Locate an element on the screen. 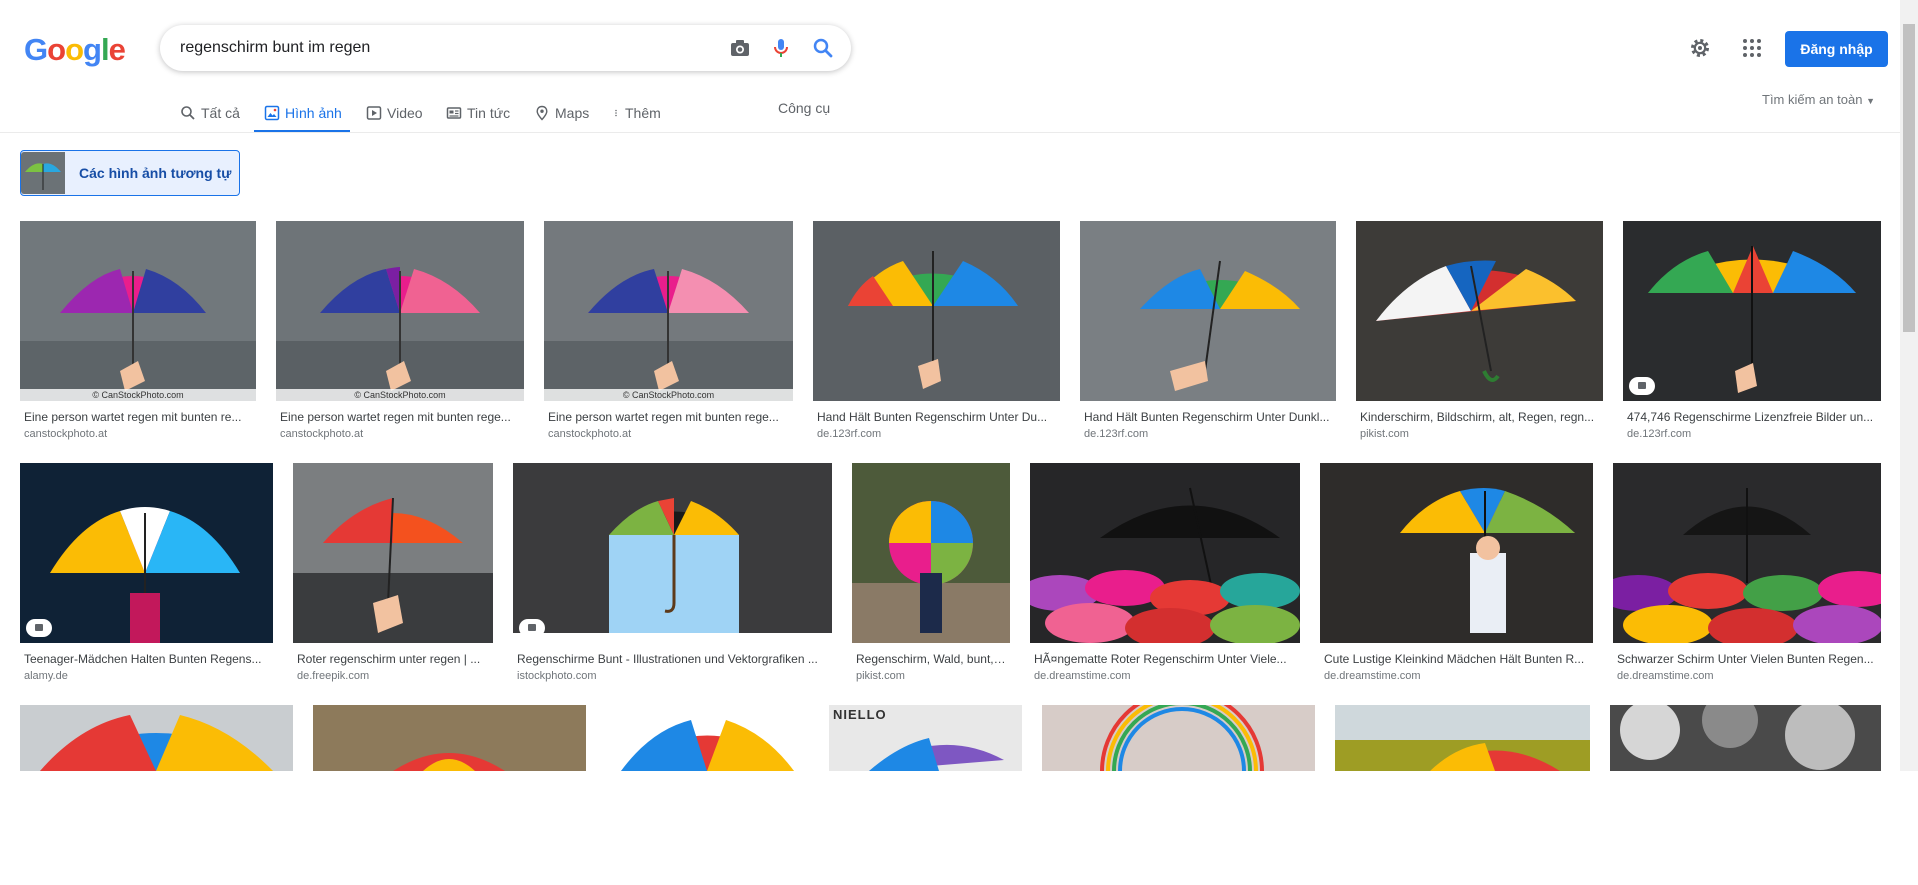 The width and height of the screenshot is (1918, 885). result-site: alamy.de is located at coordinates (46, 676).